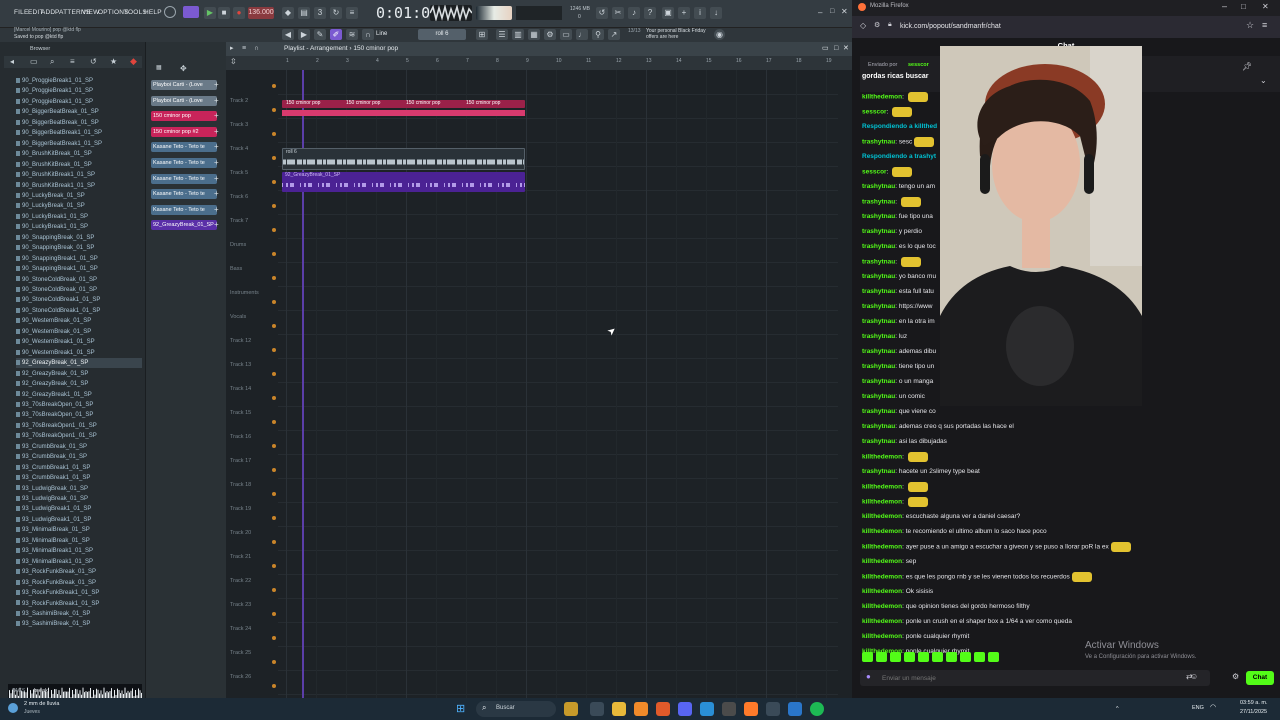 This screenshot has height=720, width=1280. Describe the element at coordinates (407, 61) in the screenshot. I see `ruler-bar-number: 5` at that location.